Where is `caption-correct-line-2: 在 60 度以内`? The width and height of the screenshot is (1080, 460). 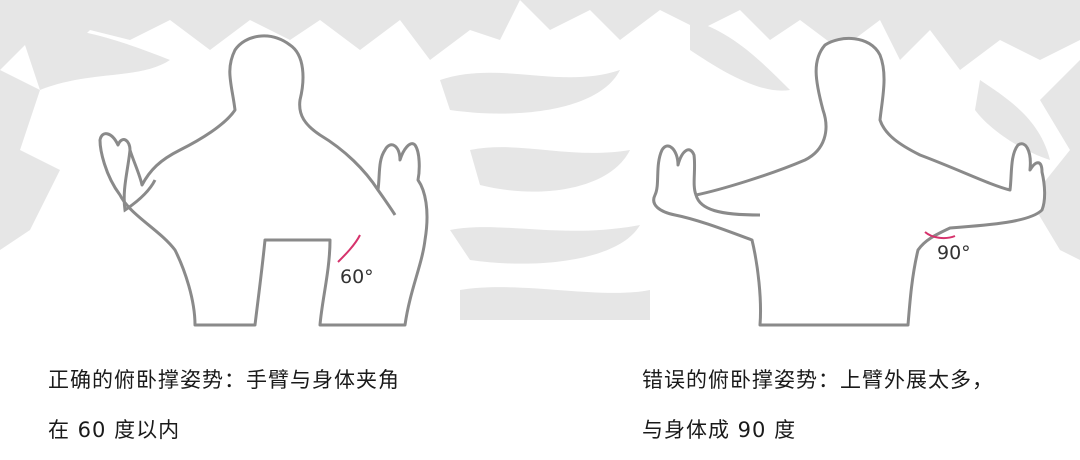 caption-correct-line-2: 在 60 度以内 is located at coordinates (114, 430).